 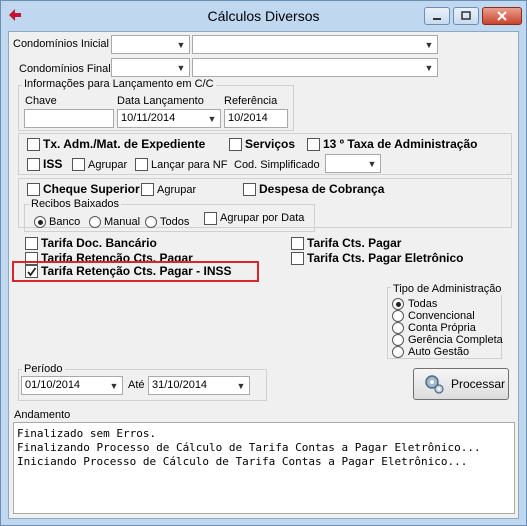 I want to click on recibos-manual-radio, so click(x=95, y=222).